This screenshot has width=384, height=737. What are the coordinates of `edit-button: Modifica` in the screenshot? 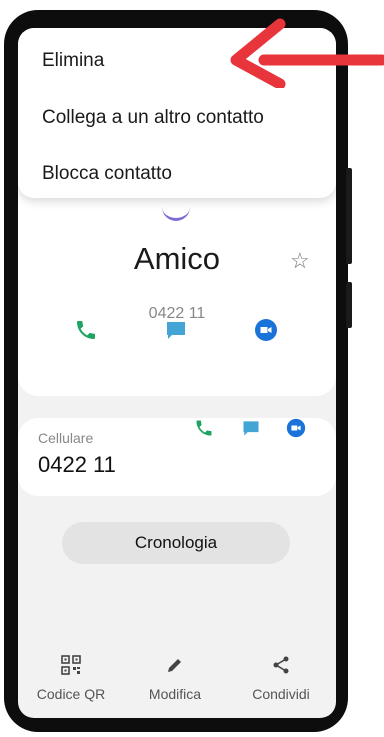 It's located at (175, 678).